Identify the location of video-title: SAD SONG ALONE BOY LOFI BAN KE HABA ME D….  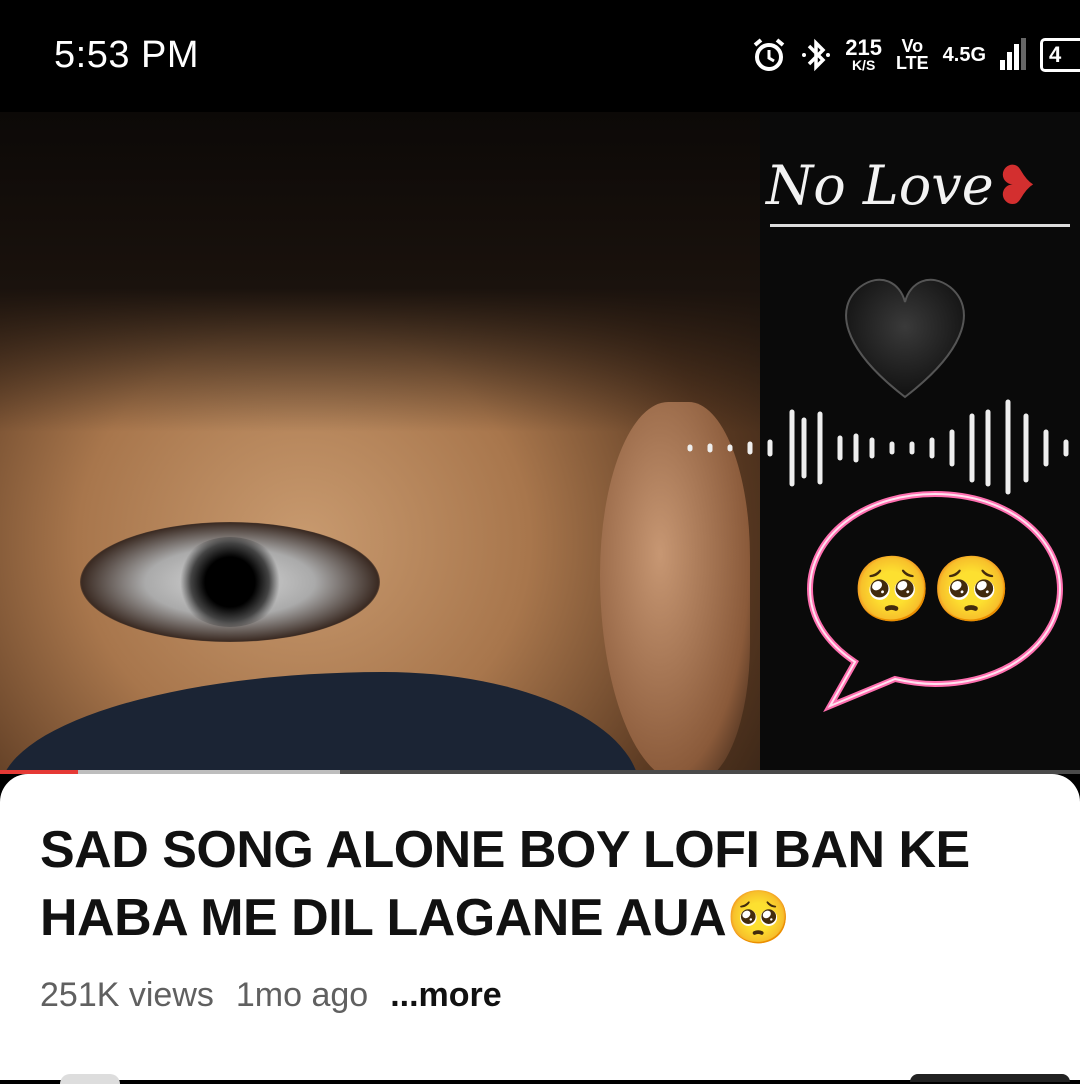
(540, 884).